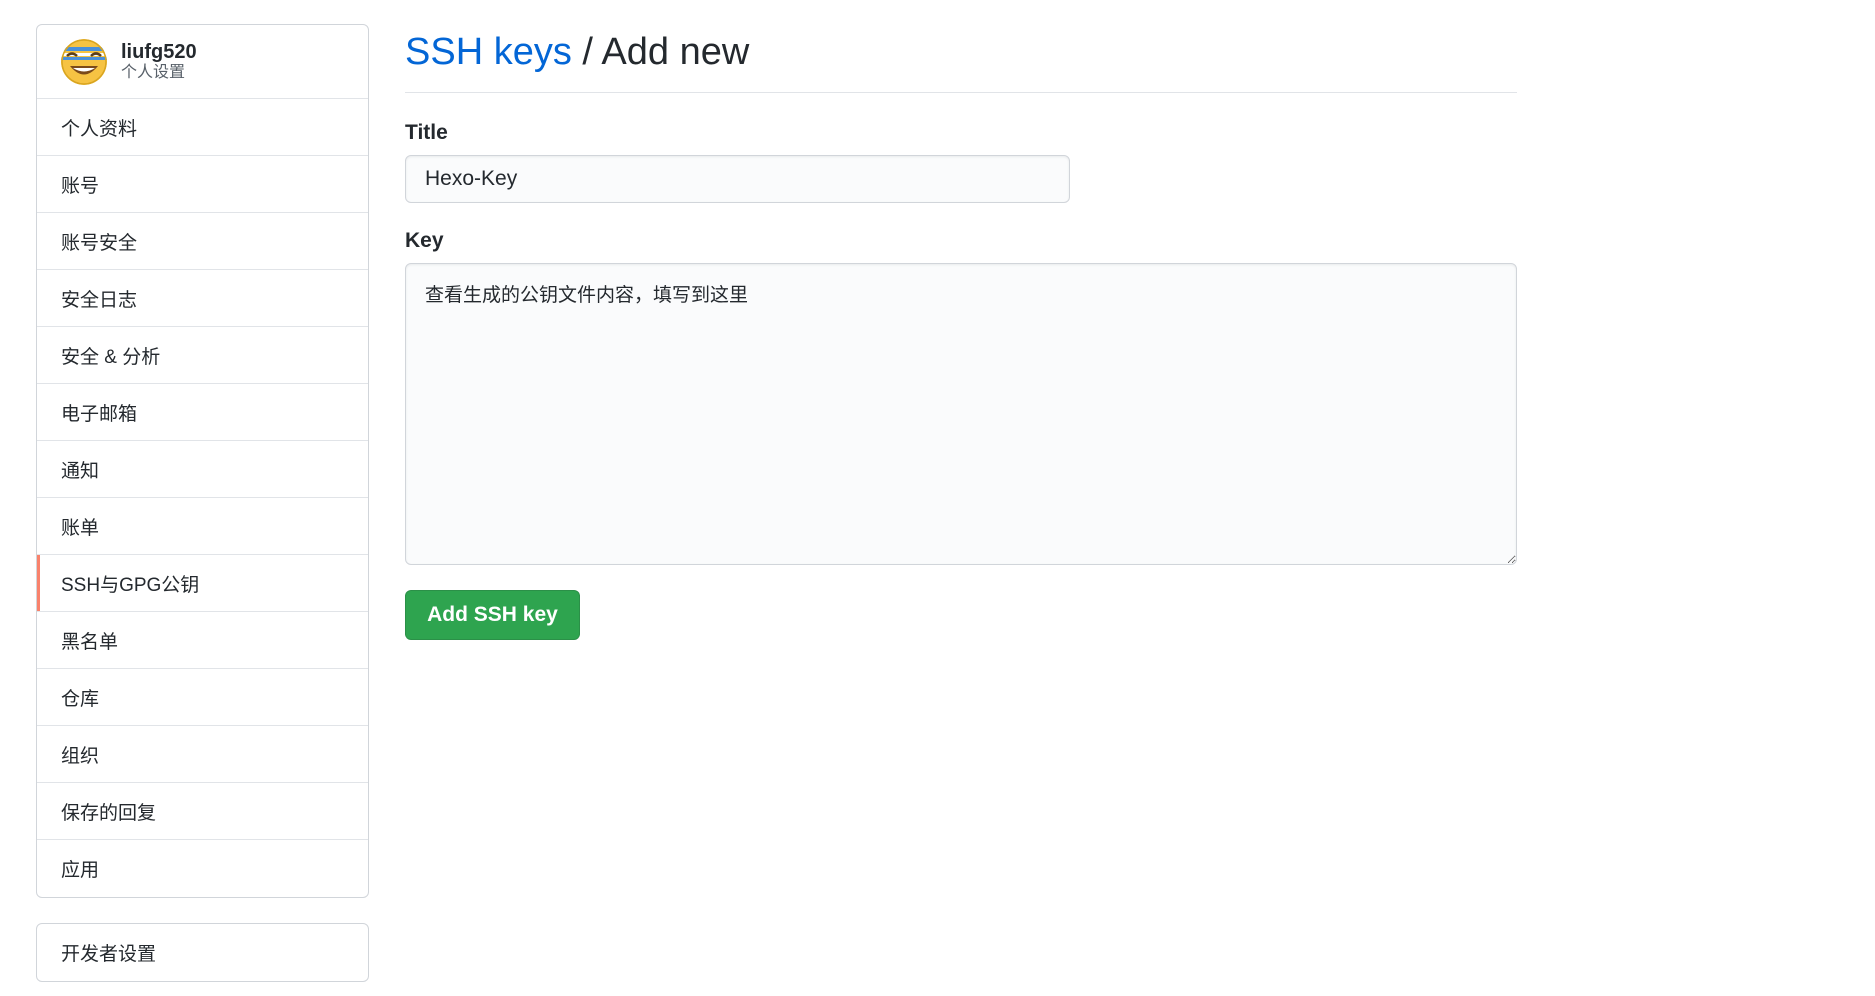  Describe the element at coordinates (202, 184) in the screenshot. I see `sidebar-item-account: 账号` at that location.